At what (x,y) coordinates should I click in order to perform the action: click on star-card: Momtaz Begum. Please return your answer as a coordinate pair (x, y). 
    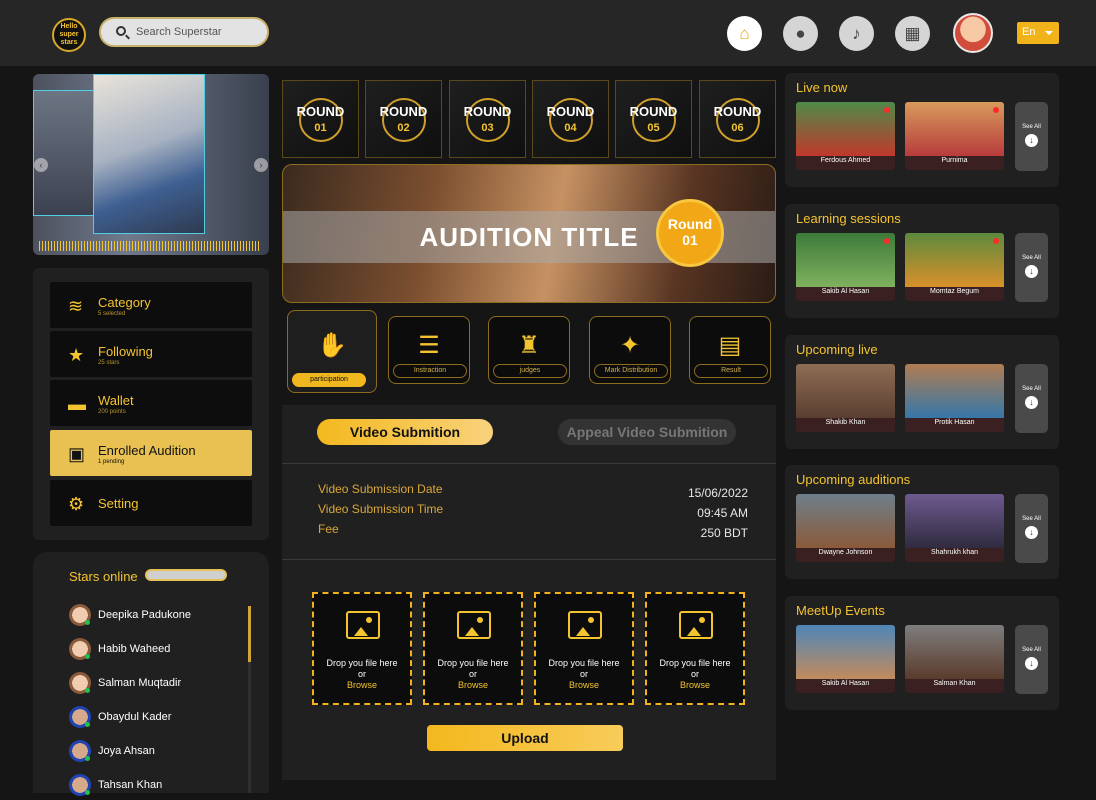
    Looking at the image, I should click on (954, 267).